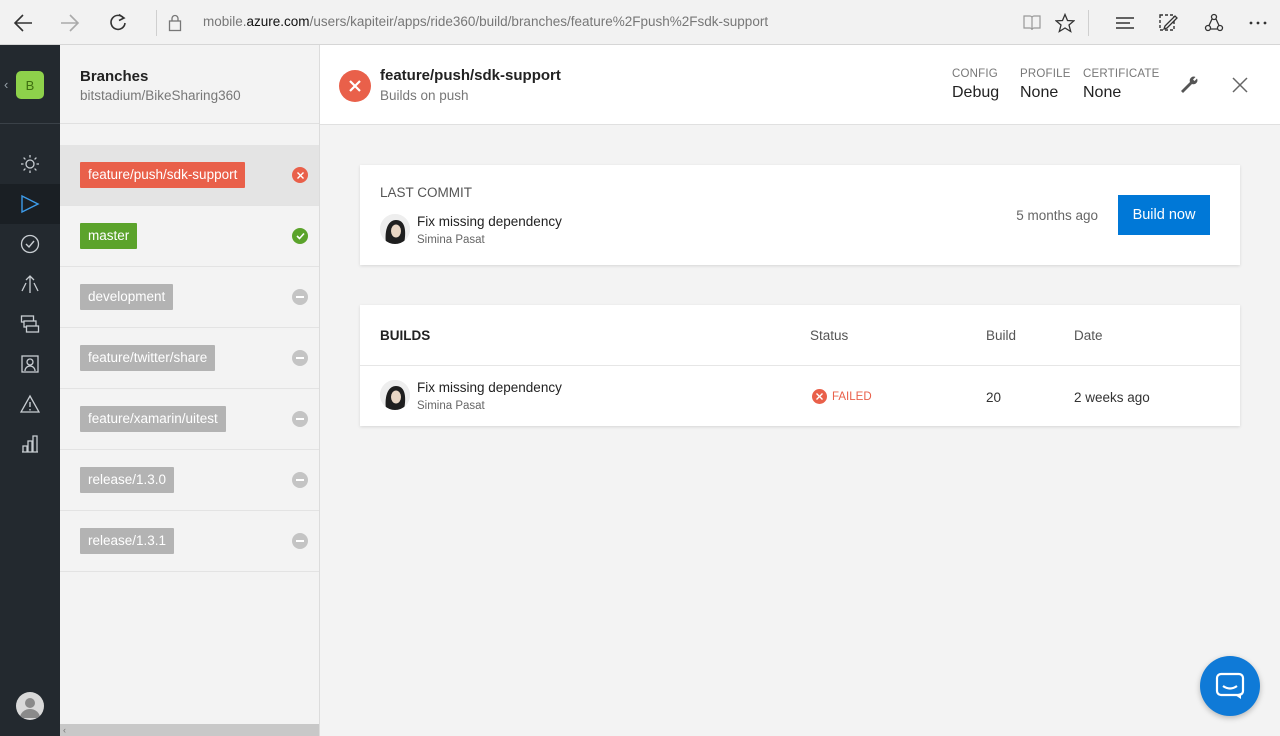 Image resolution: width=1280 pixels, height=736 pixels. Describe the element at coordinates (829, 335) in the screenshot. I see `status-column-header: Status` at that location.